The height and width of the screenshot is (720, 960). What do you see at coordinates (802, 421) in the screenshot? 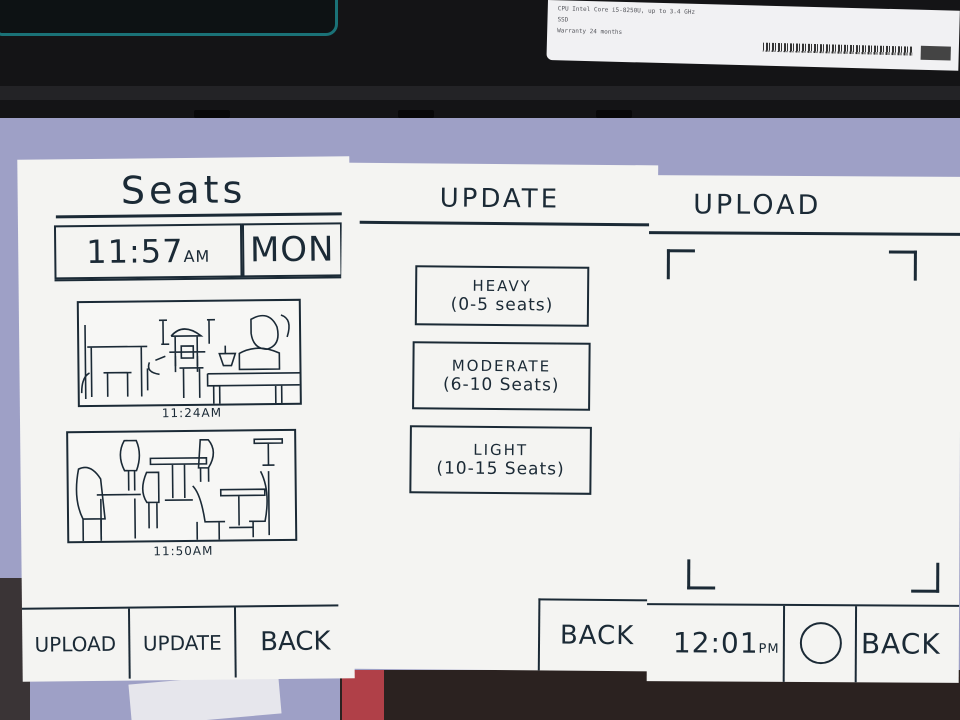
I see `camera-viewfinder` at bounding box center [802, 421].